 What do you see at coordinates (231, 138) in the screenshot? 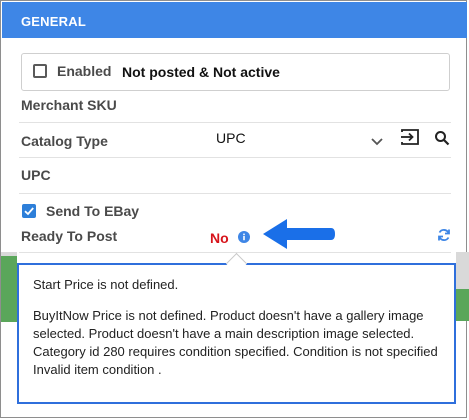
I see `catalog-type-select: UPC` at bounding box center [231, 138].